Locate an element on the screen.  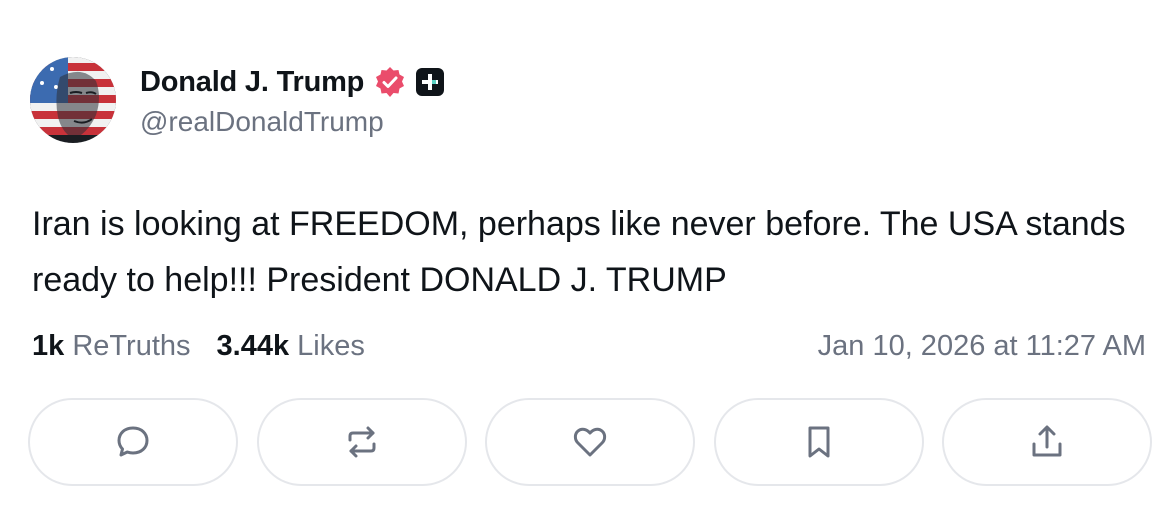
repost-icon is located at coordinates (361, 442).